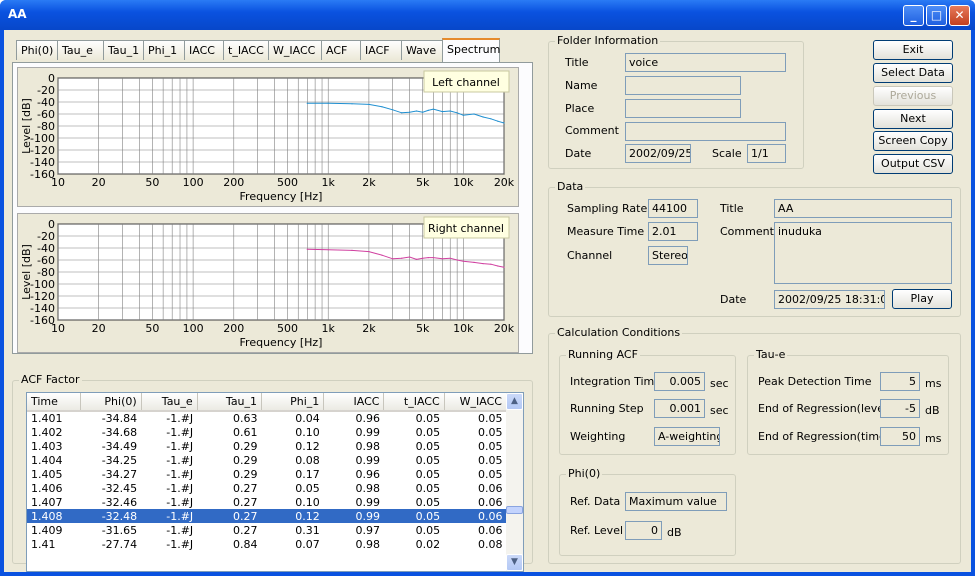 The height and width of the screenshot is (576, 975). I want to click on tab-tau-1: Tau_1, so click(123, 50).